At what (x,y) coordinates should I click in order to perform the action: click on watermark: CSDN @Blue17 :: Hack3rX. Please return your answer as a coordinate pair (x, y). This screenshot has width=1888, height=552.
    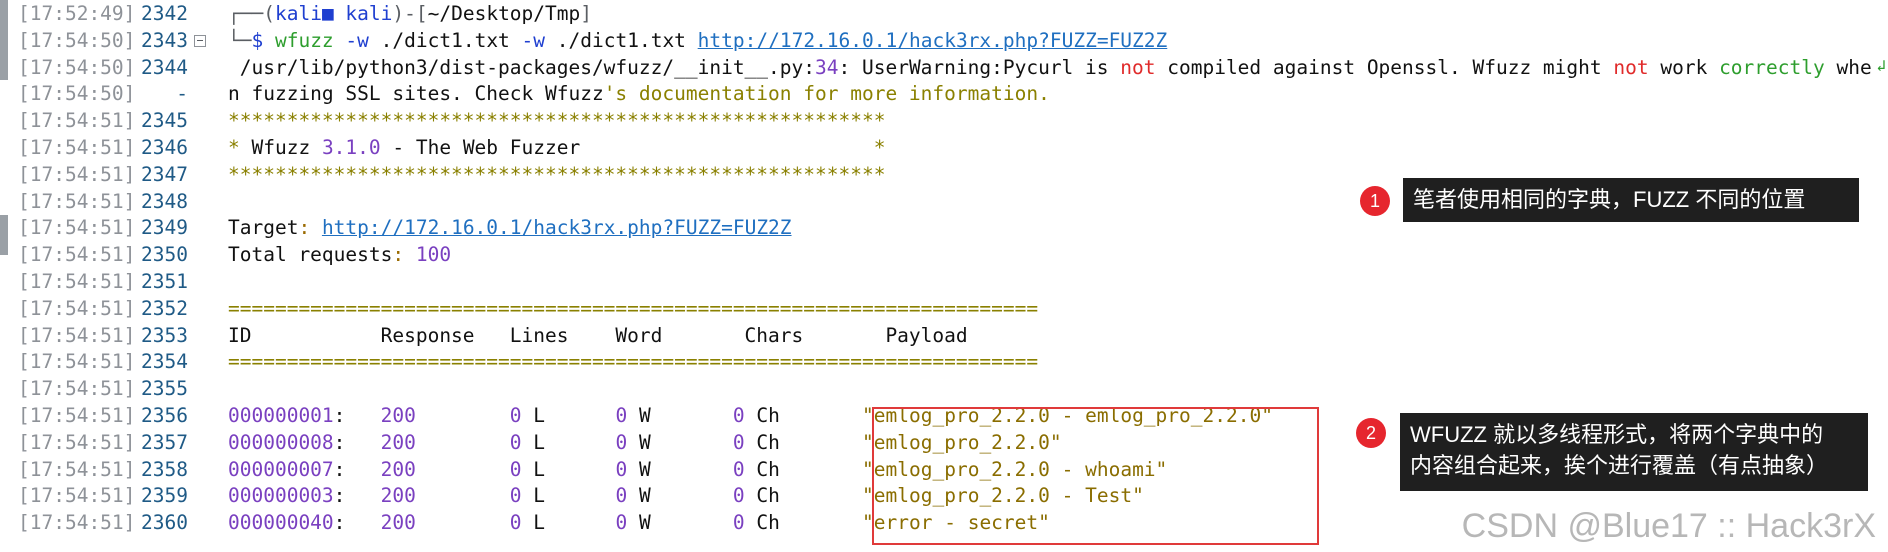
    Looking at the image, I should click on (1668, 526).